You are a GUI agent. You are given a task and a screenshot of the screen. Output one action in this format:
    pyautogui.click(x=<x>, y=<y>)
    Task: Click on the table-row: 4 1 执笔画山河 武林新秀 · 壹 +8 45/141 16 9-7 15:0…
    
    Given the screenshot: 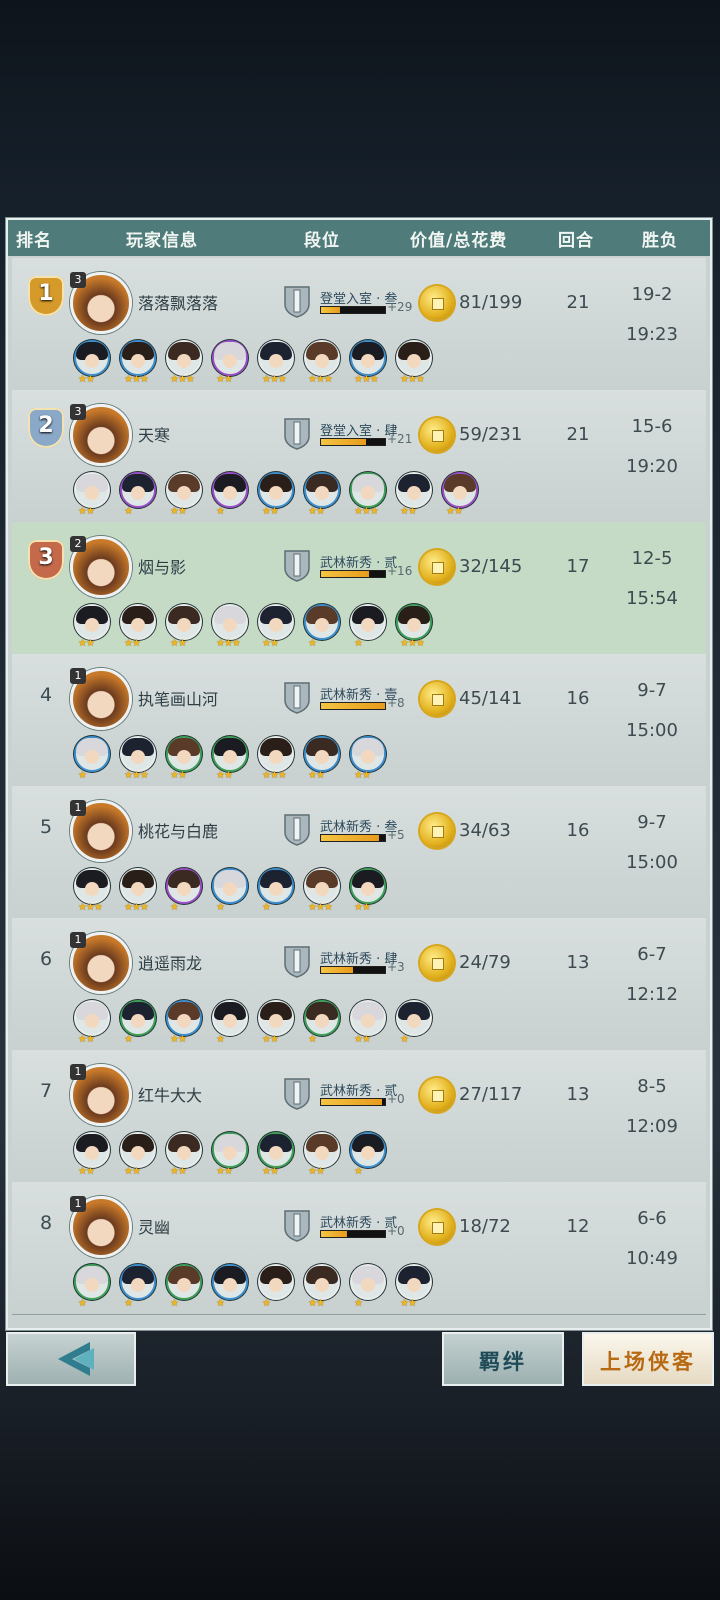 What is the action you would take?
    pyautogui.click(x=359, y=720)
    